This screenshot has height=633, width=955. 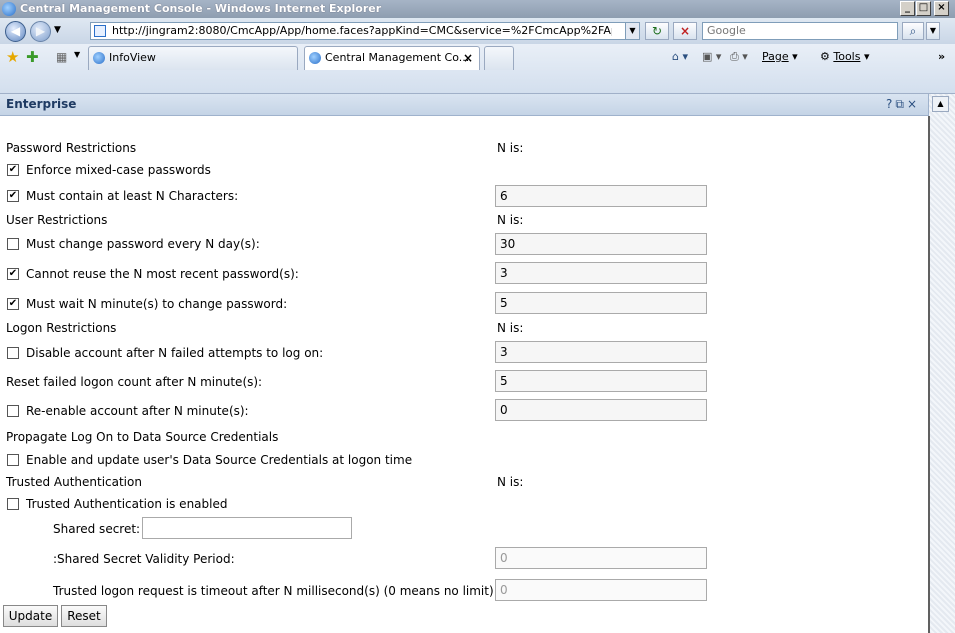 I want to click on row-change-every: Must change password every N day(s):, so click(x=464, y=244).